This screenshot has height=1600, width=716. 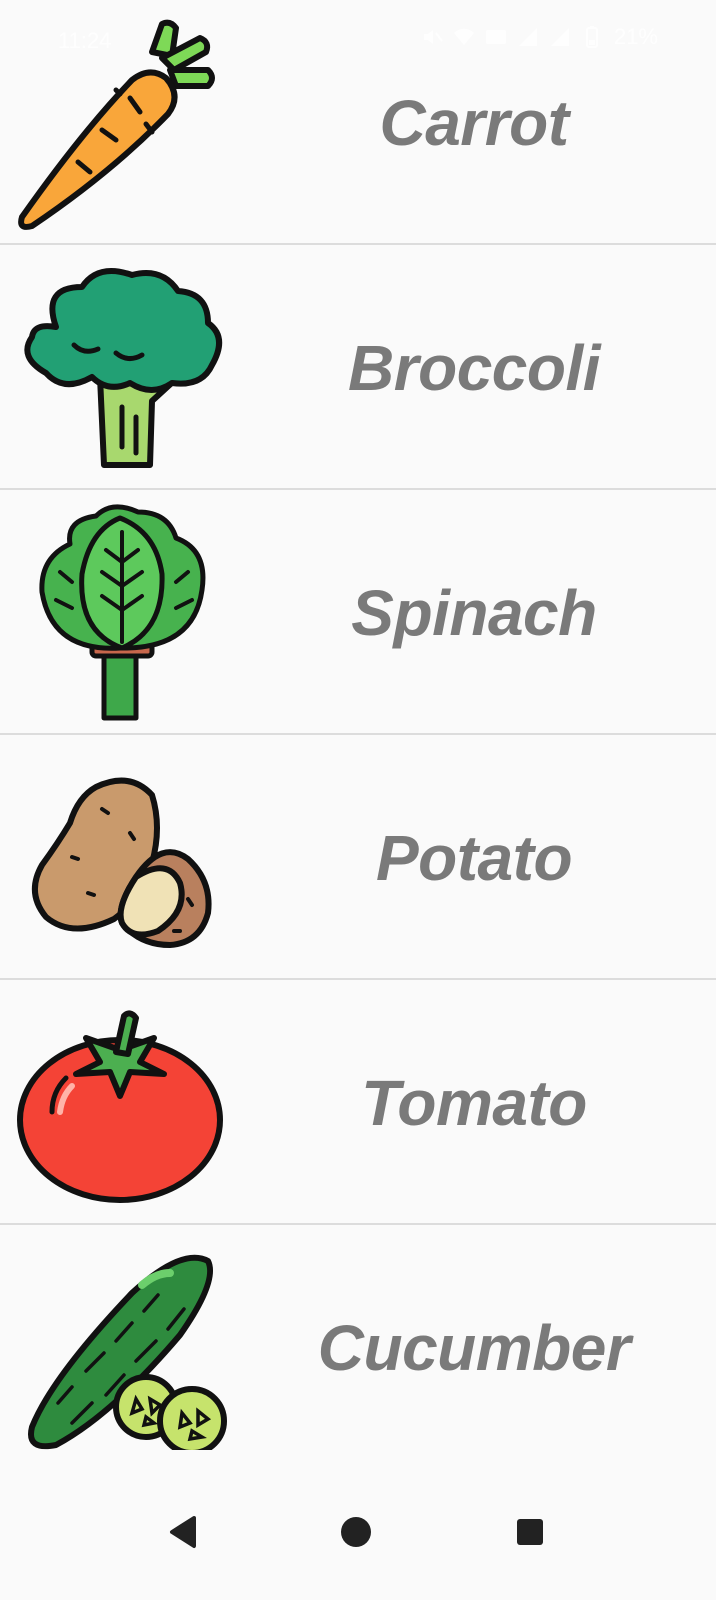 I want to click on recents-button, so click(x=530, y=1532).